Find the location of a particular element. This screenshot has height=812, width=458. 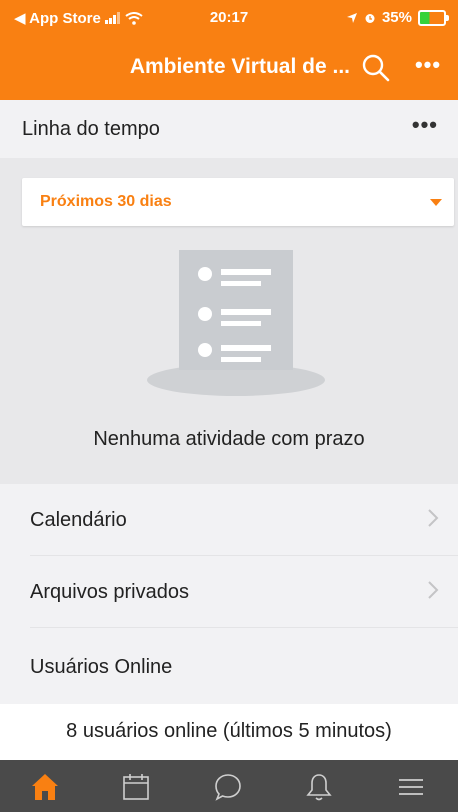

tab-notifications is located at coordinates (319, 786).